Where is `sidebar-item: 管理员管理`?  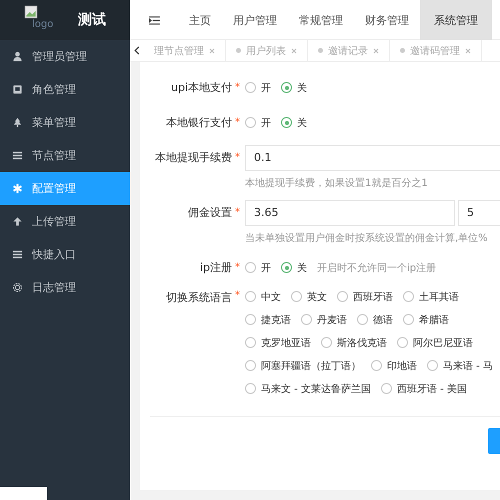 sidebar-item: 管理员管理 is located at coordinates (65, 56).